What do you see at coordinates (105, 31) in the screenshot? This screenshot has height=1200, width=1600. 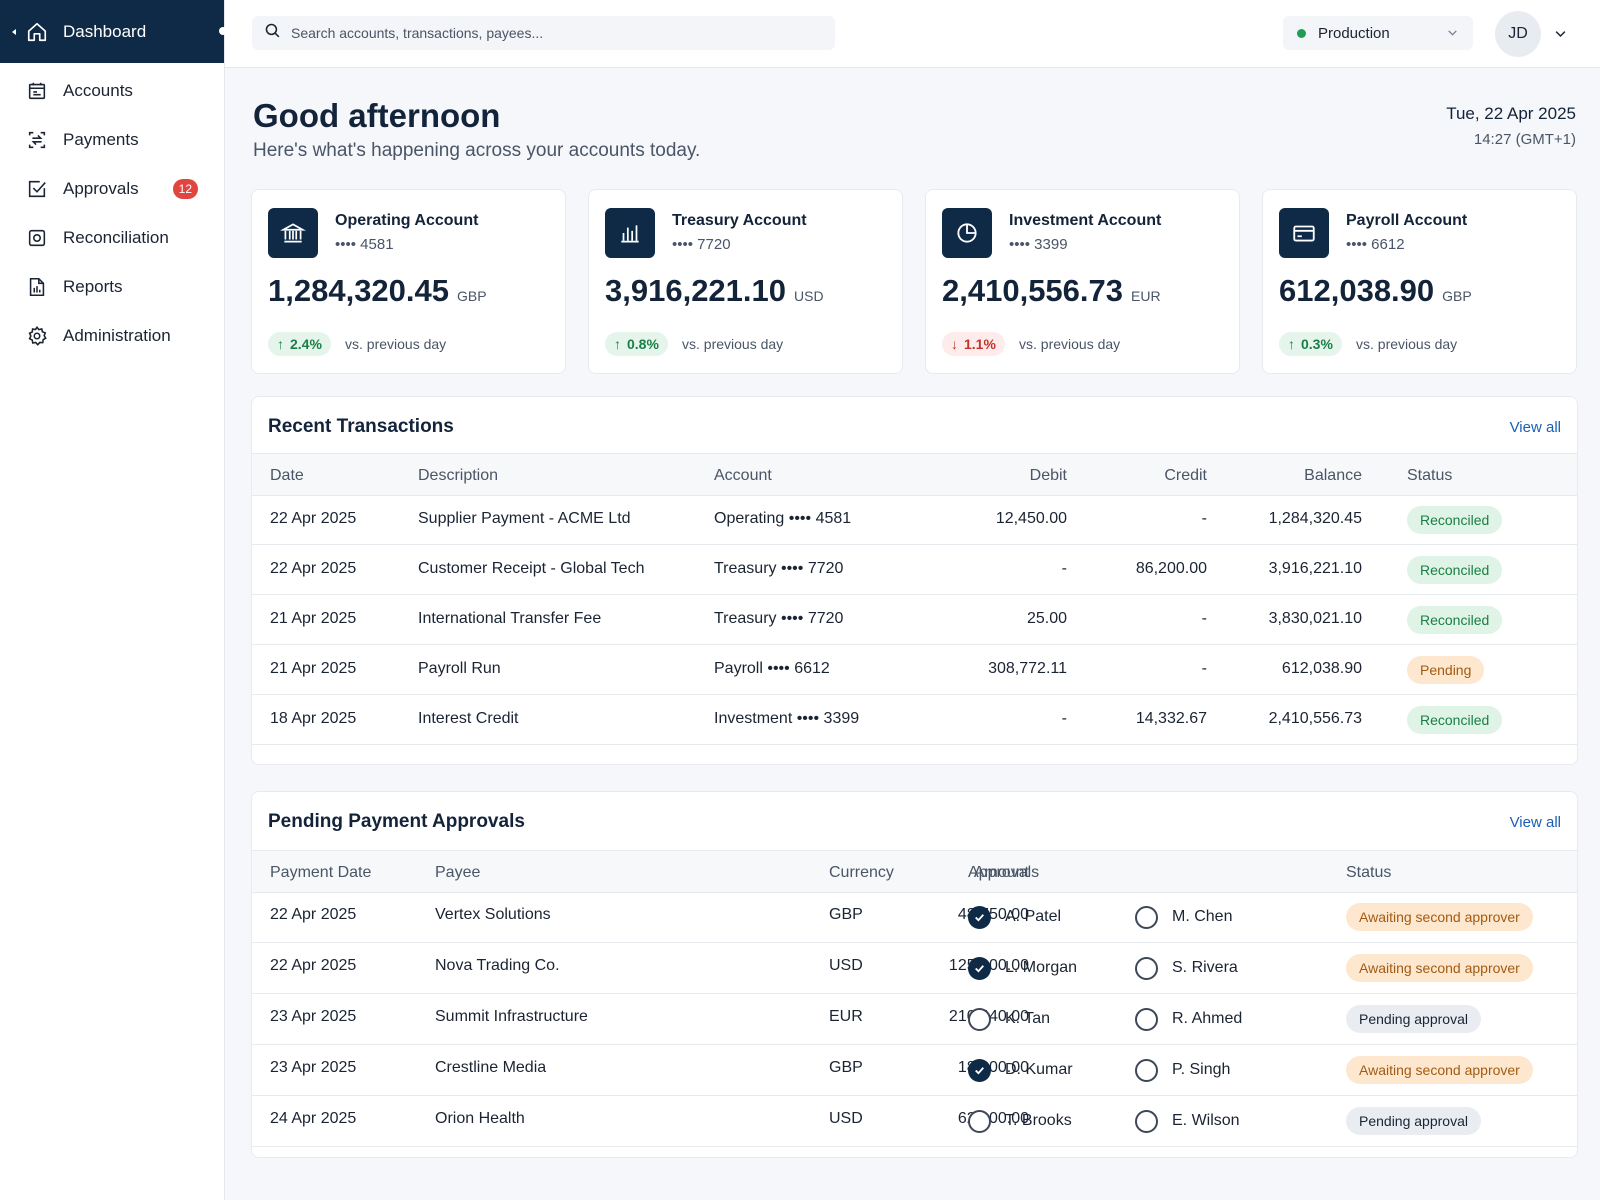 I see `sidebar-item-label: Dashboard` at bounding box center [105, 31].